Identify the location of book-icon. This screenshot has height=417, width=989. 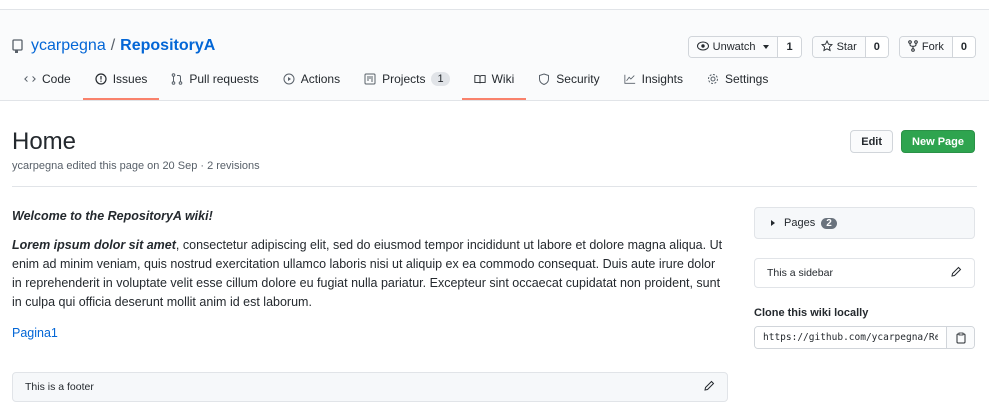
(479, 79).